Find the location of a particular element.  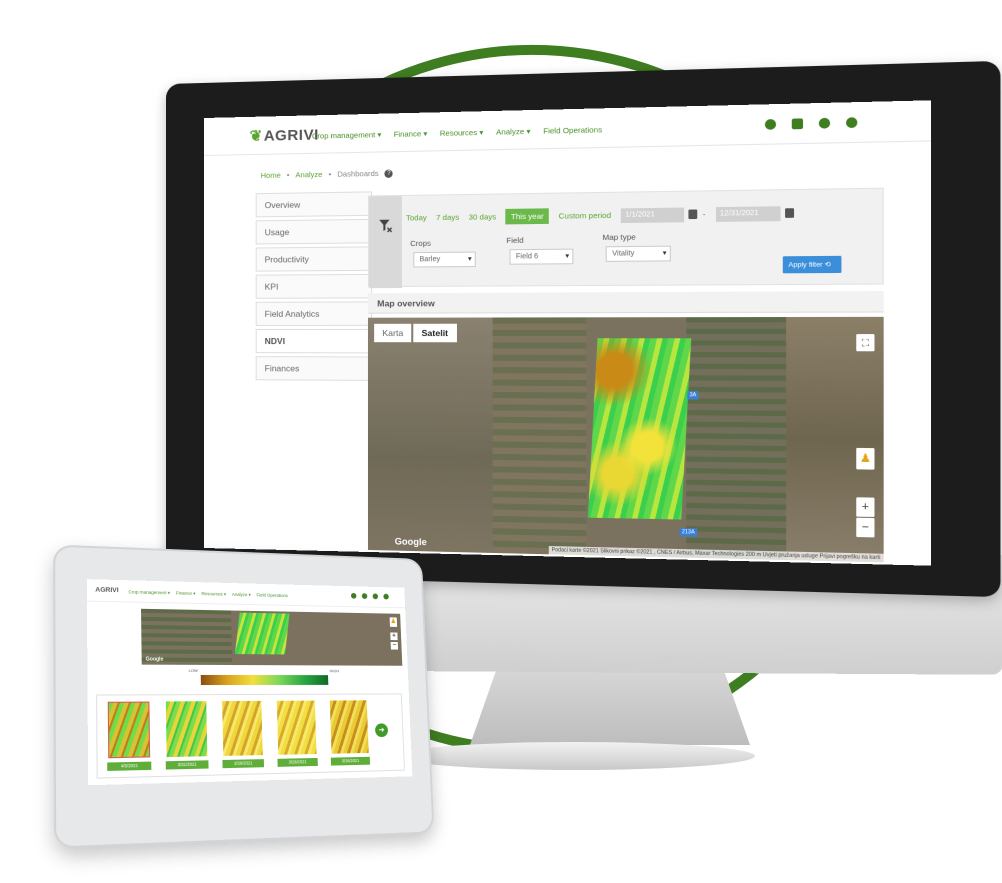

monitor-stand-base is located at coordinates (575, 756).